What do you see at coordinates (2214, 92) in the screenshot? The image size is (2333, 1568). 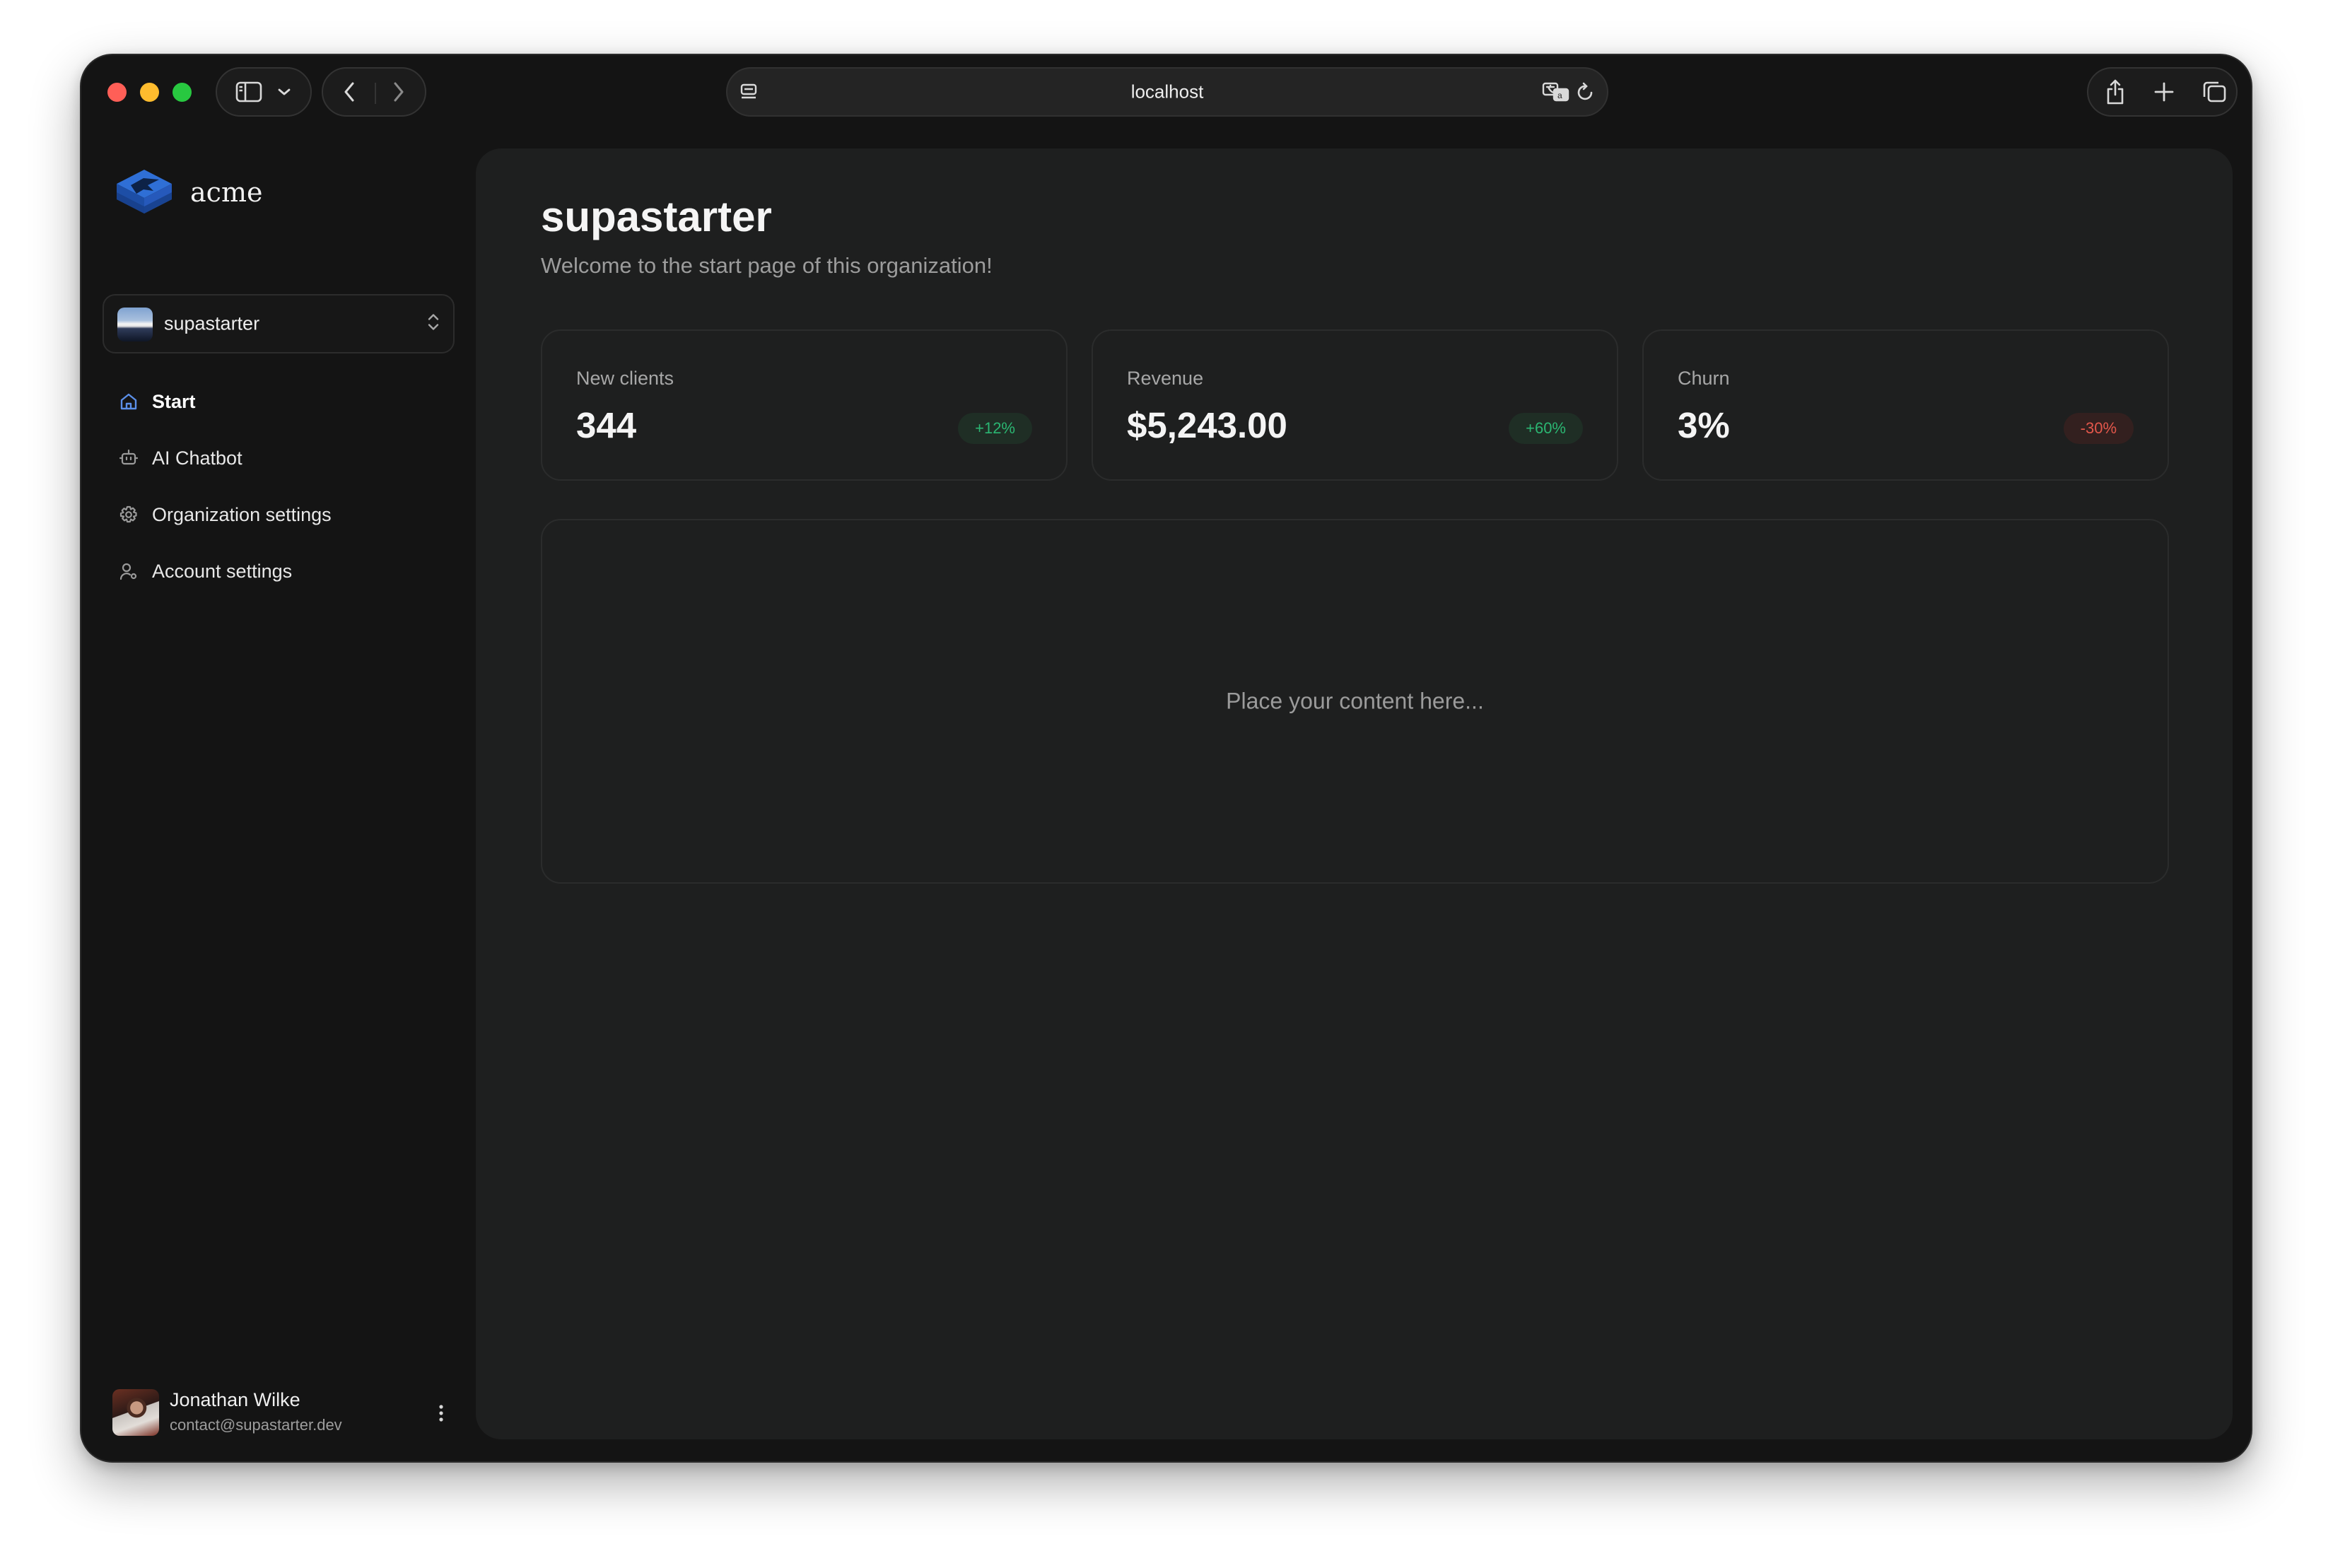 I see `tabs-overview-icon` at bounding box center [2214, 92].